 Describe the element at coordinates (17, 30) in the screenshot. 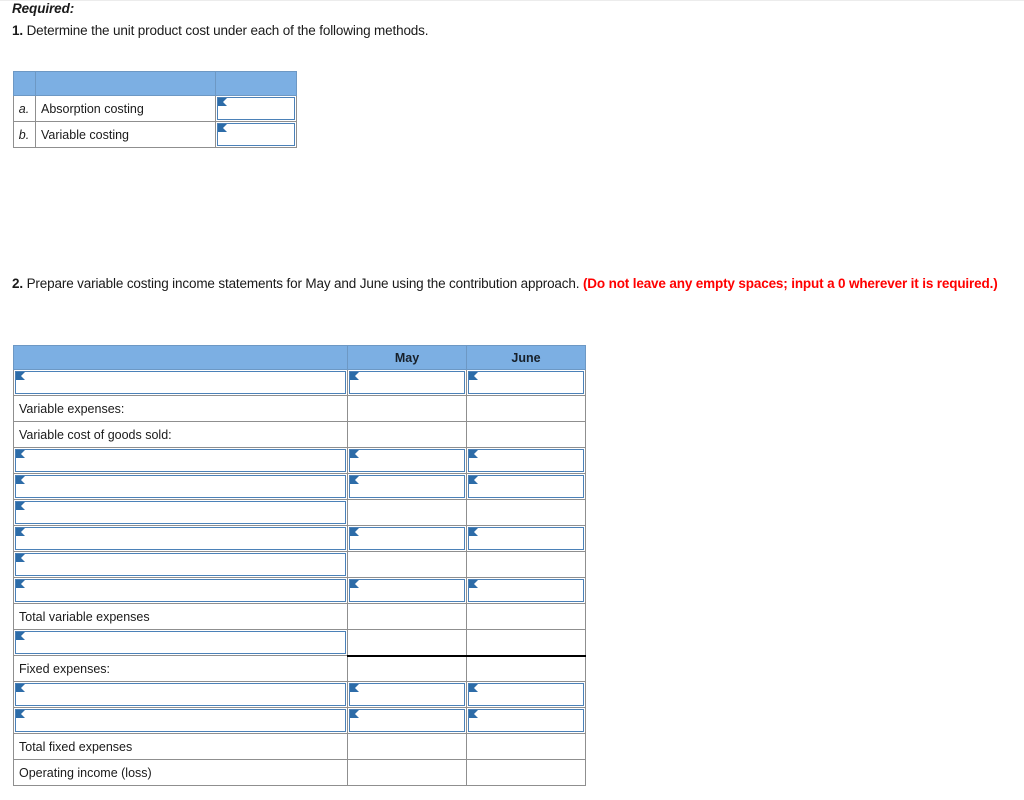

I see `question-1-number: 1.` at that location.